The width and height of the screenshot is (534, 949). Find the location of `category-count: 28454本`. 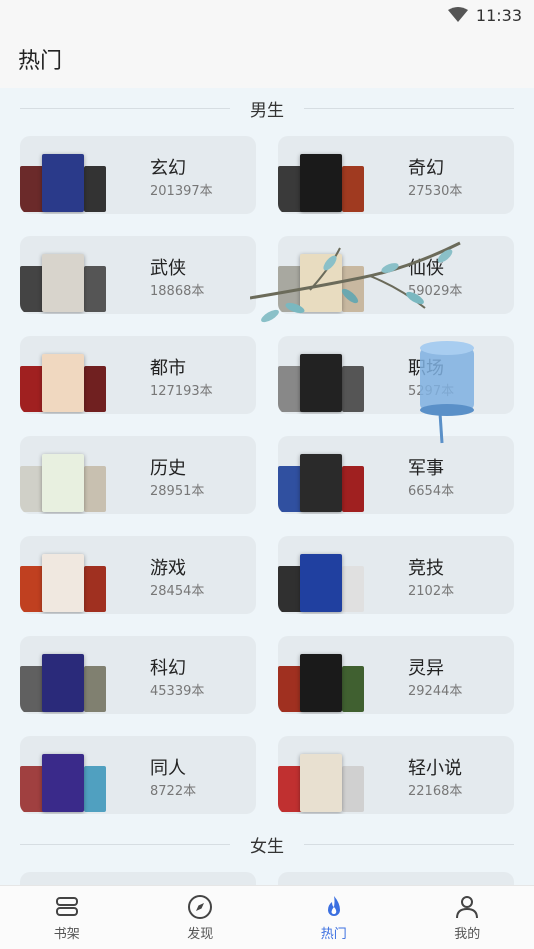

category-count: 28454本 is located at coordinates (177, 591).